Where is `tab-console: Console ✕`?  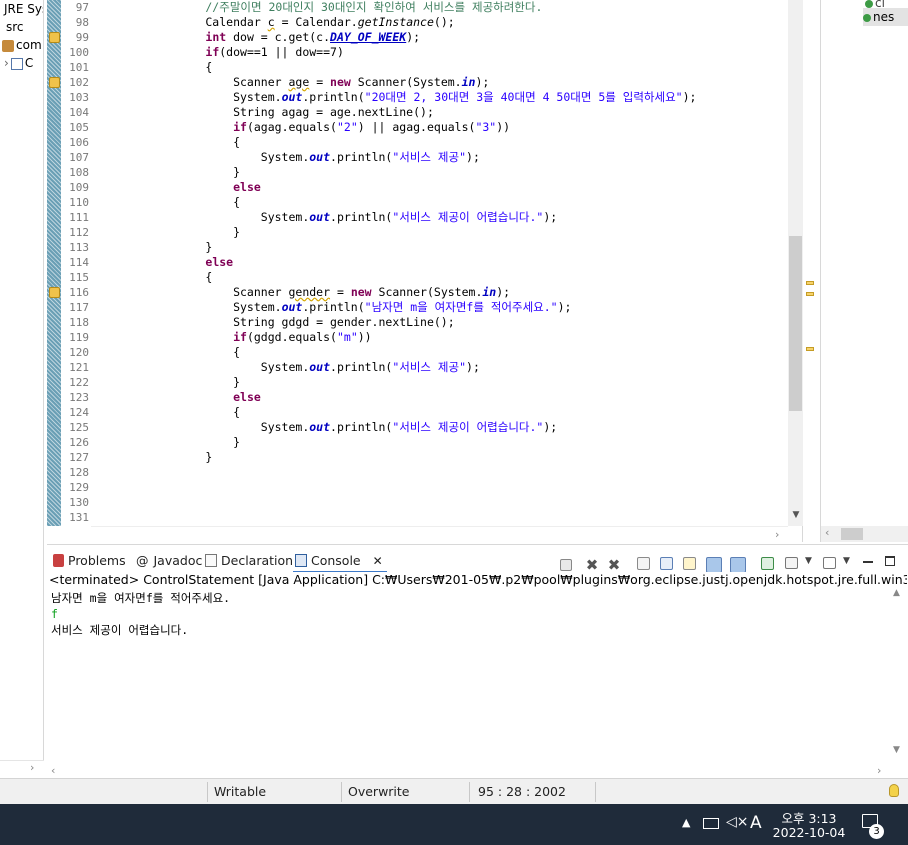
tab-console: Console ✕ is located at coordinates (340, 561).